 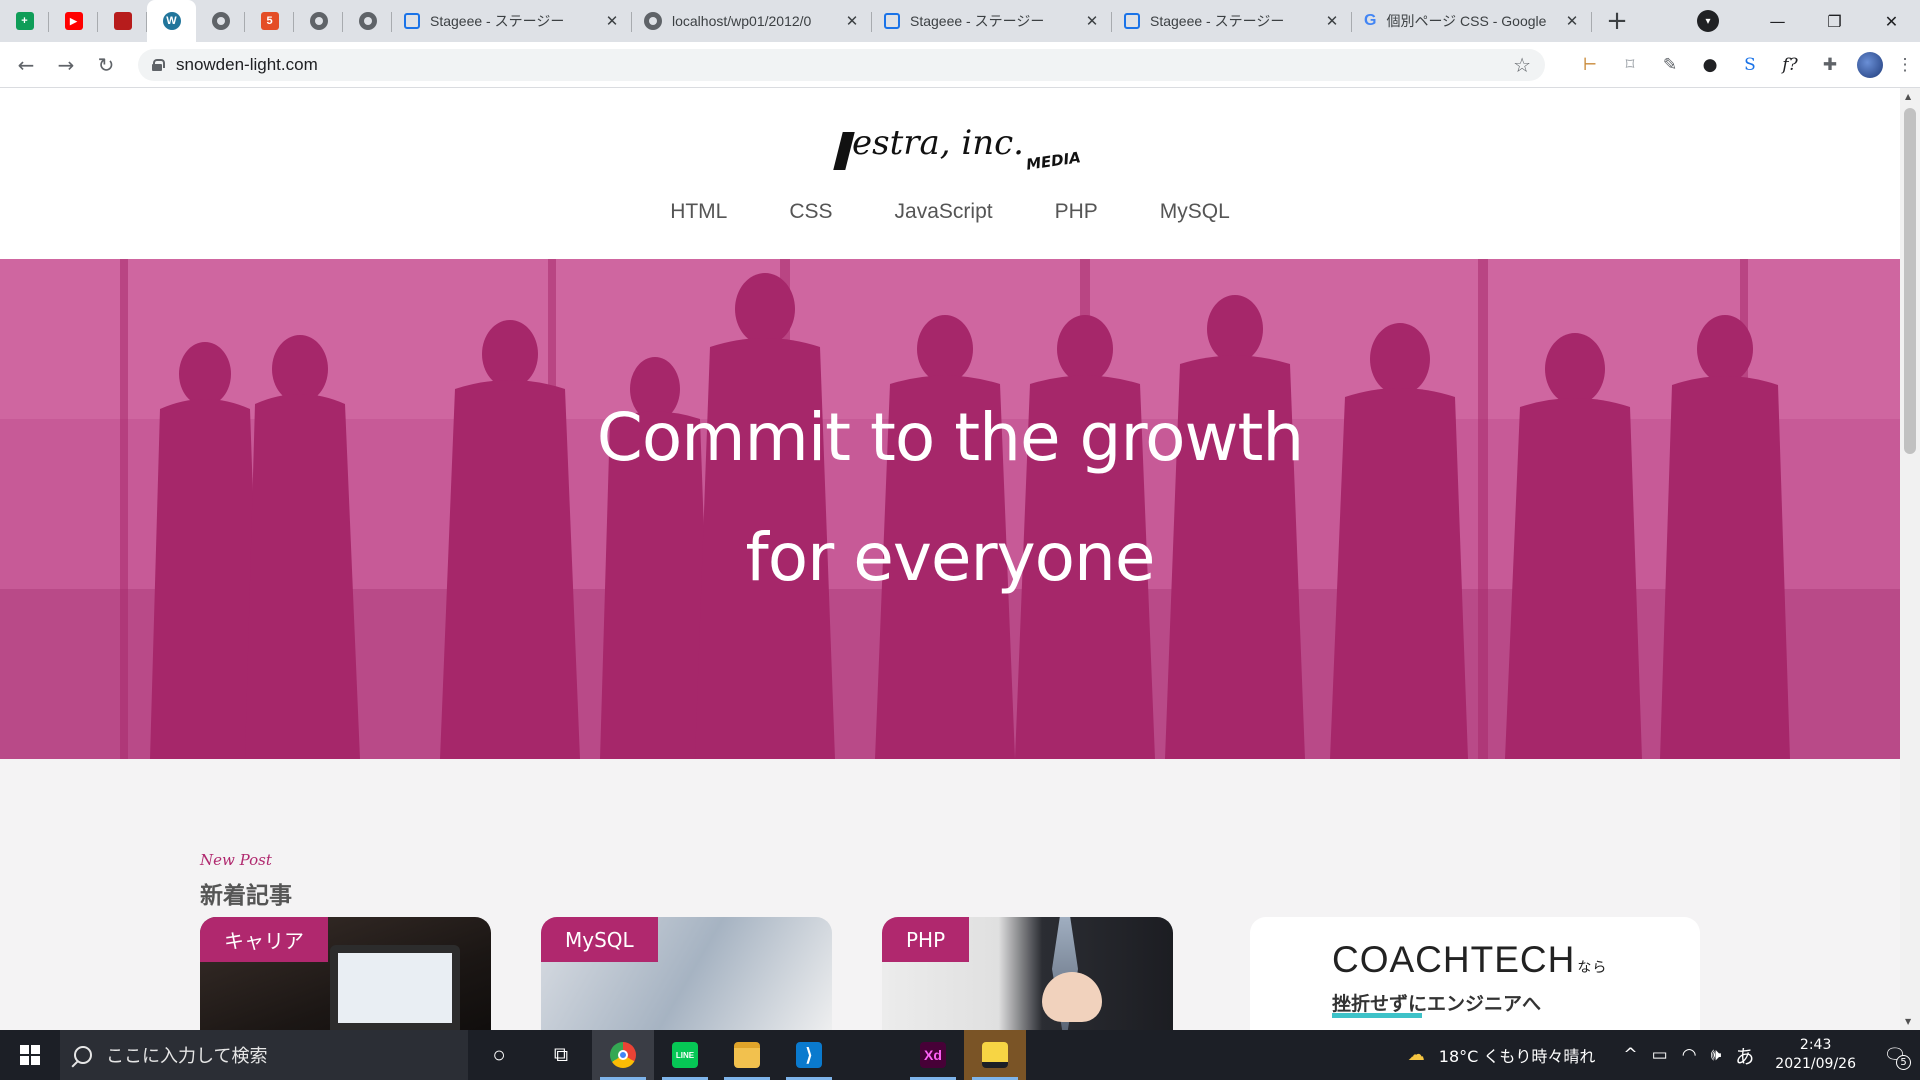 What do you see at coordinates (1908, 96) in the screenshot?
I see `scroll-up-arrow-icon: ▲` at bounding box center [1908, 96].